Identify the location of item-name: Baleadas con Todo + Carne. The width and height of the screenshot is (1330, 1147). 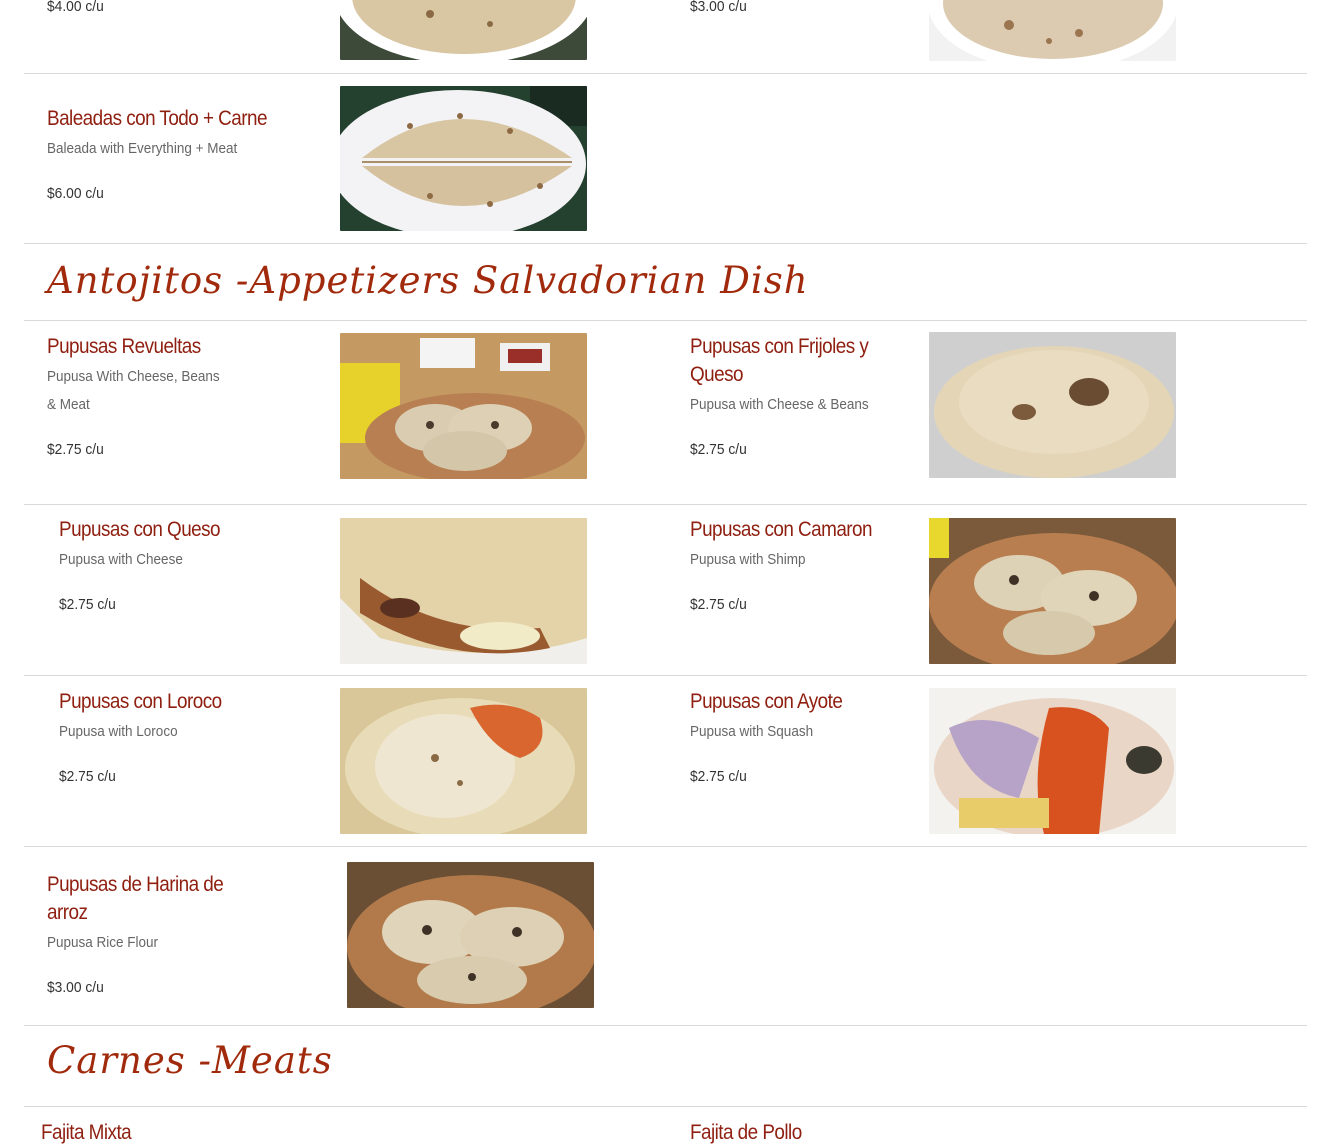
(157, 118).